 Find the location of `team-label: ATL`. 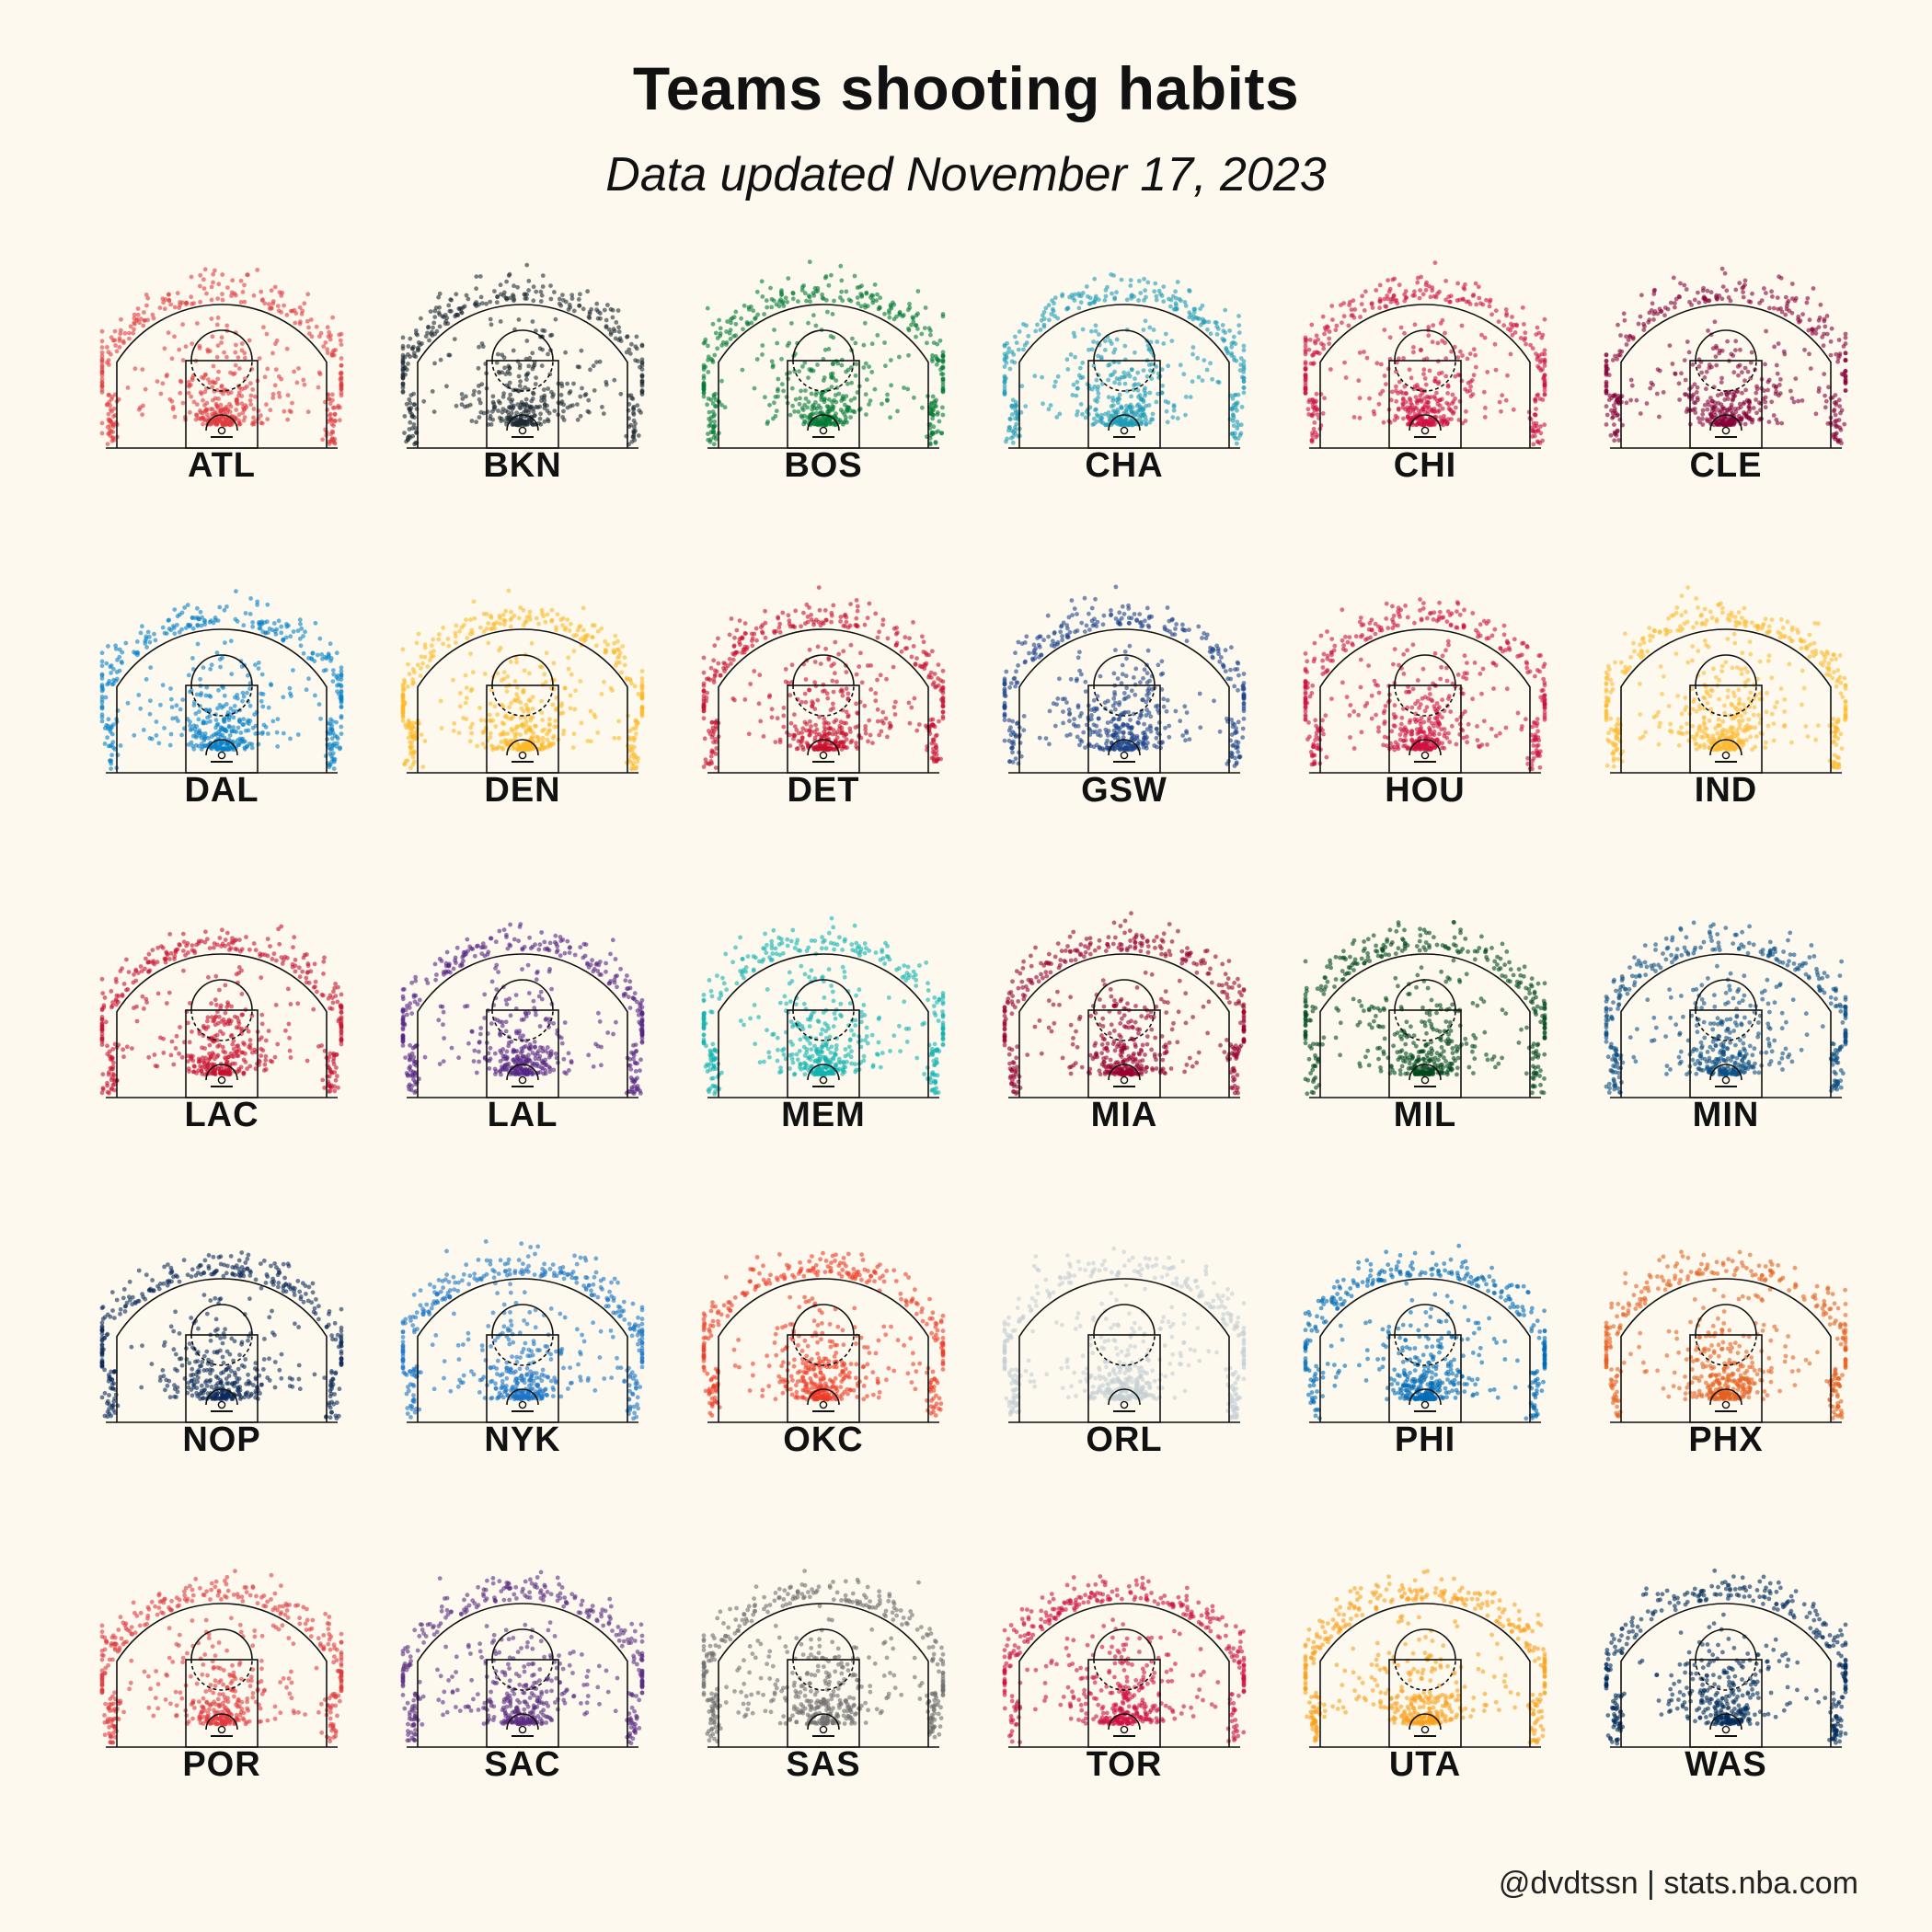

team-label: ATL is located at coordinates (222, 465).